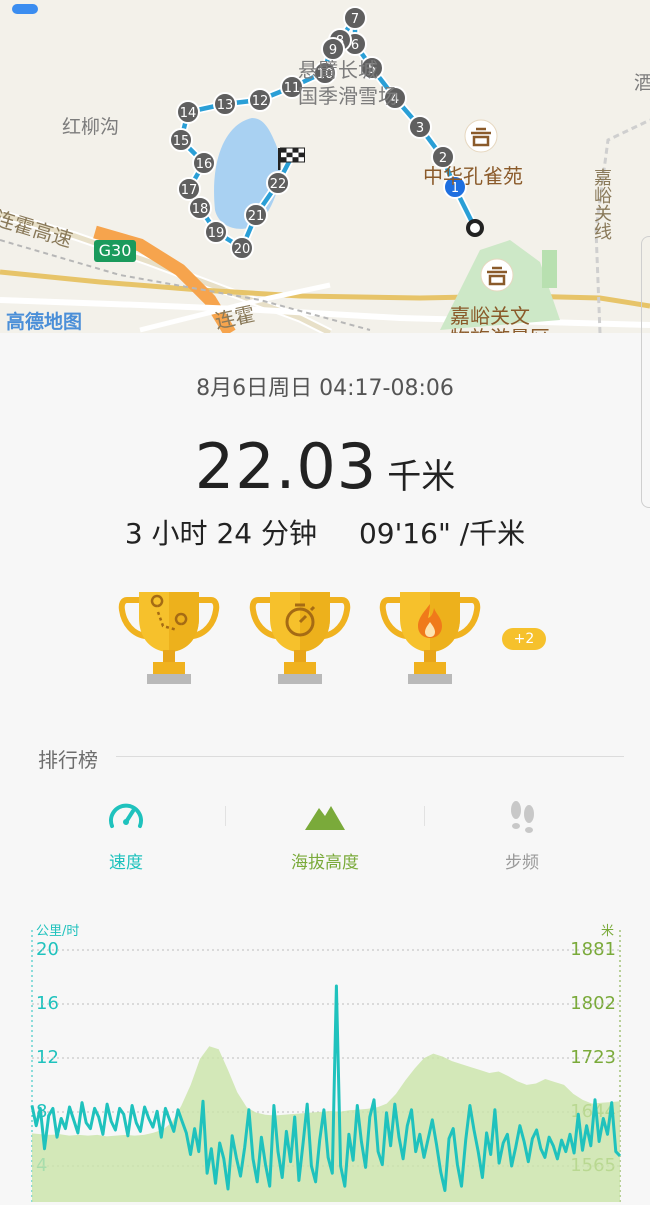 The image size is (650, 1205). Describe the element at coordinates (200, 208) in the screenshot. I see `route-marker: 18` at that location.